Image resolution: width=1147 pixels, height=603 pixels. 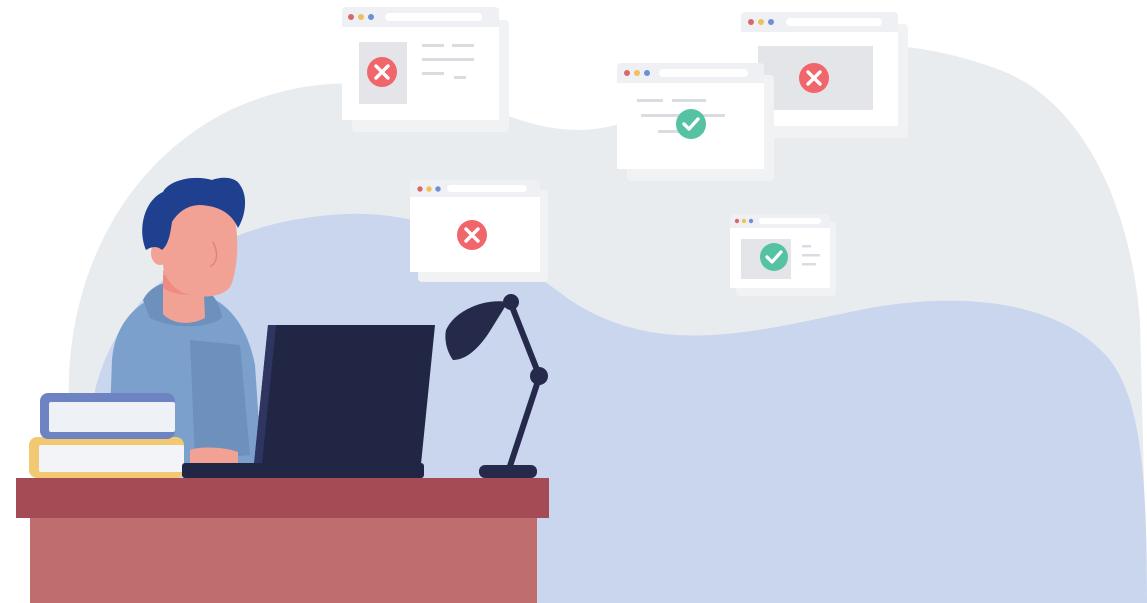 I want to click on book-stack, so click(x=106, y=435).